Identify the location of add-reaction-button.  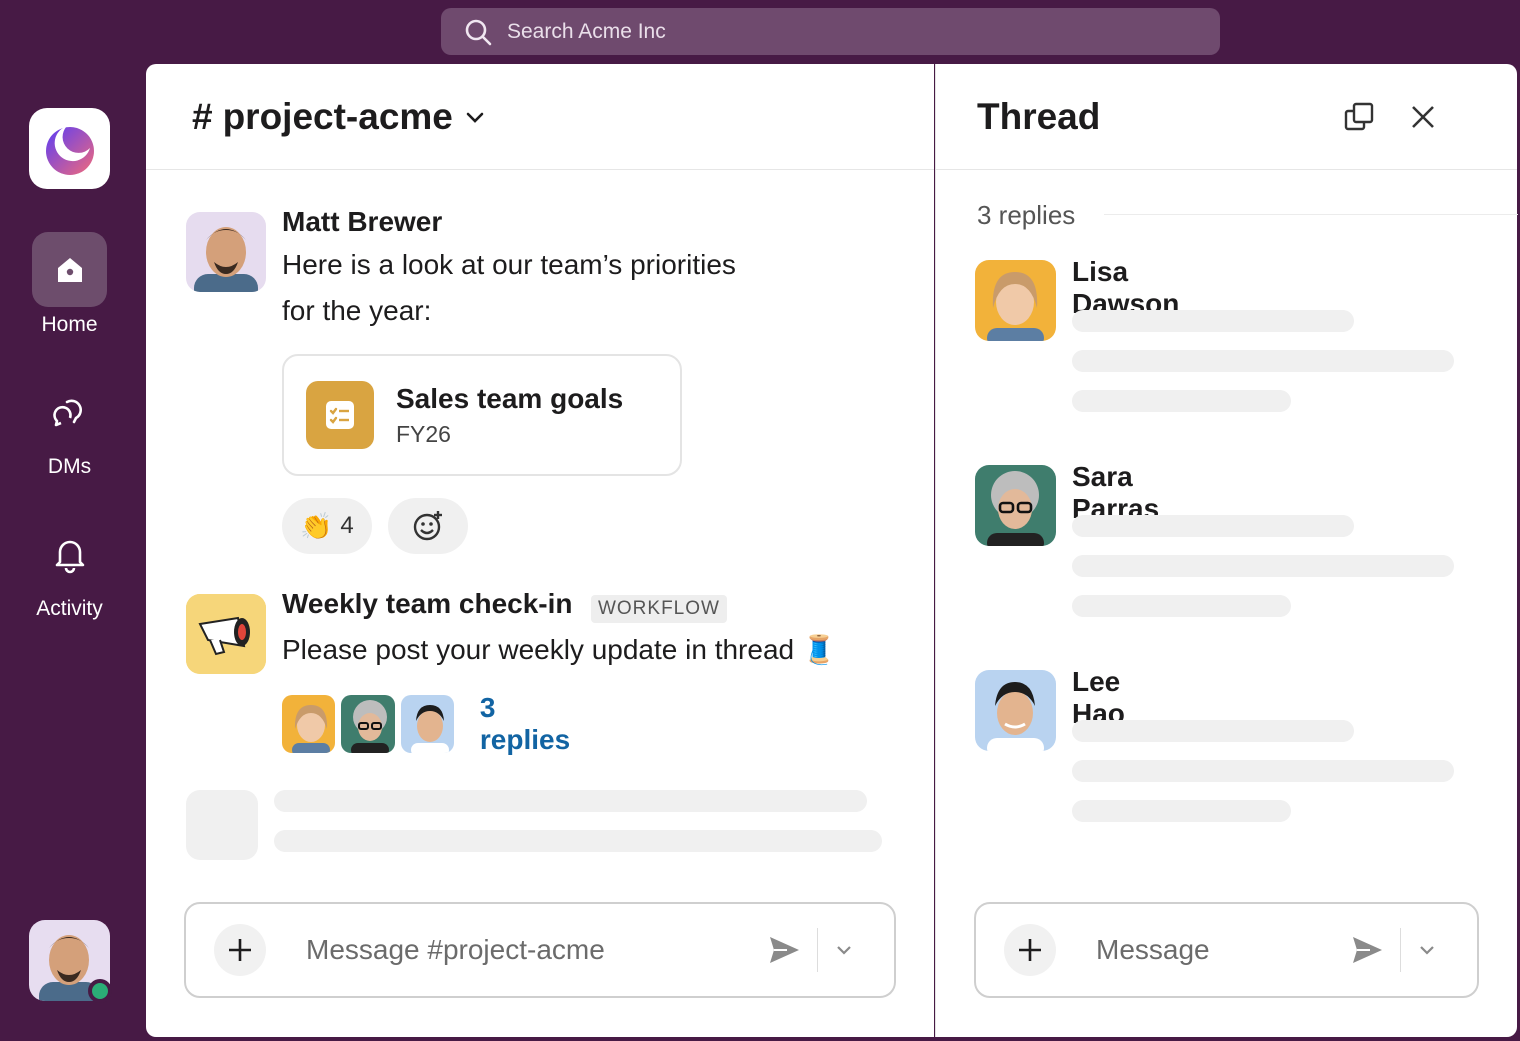
(427, 526).